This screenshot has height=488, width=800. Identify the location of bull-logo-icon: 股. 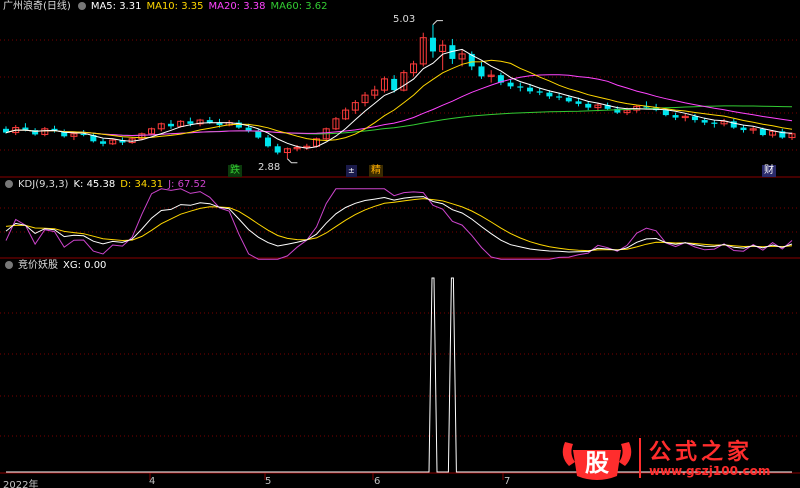
(597, 461).